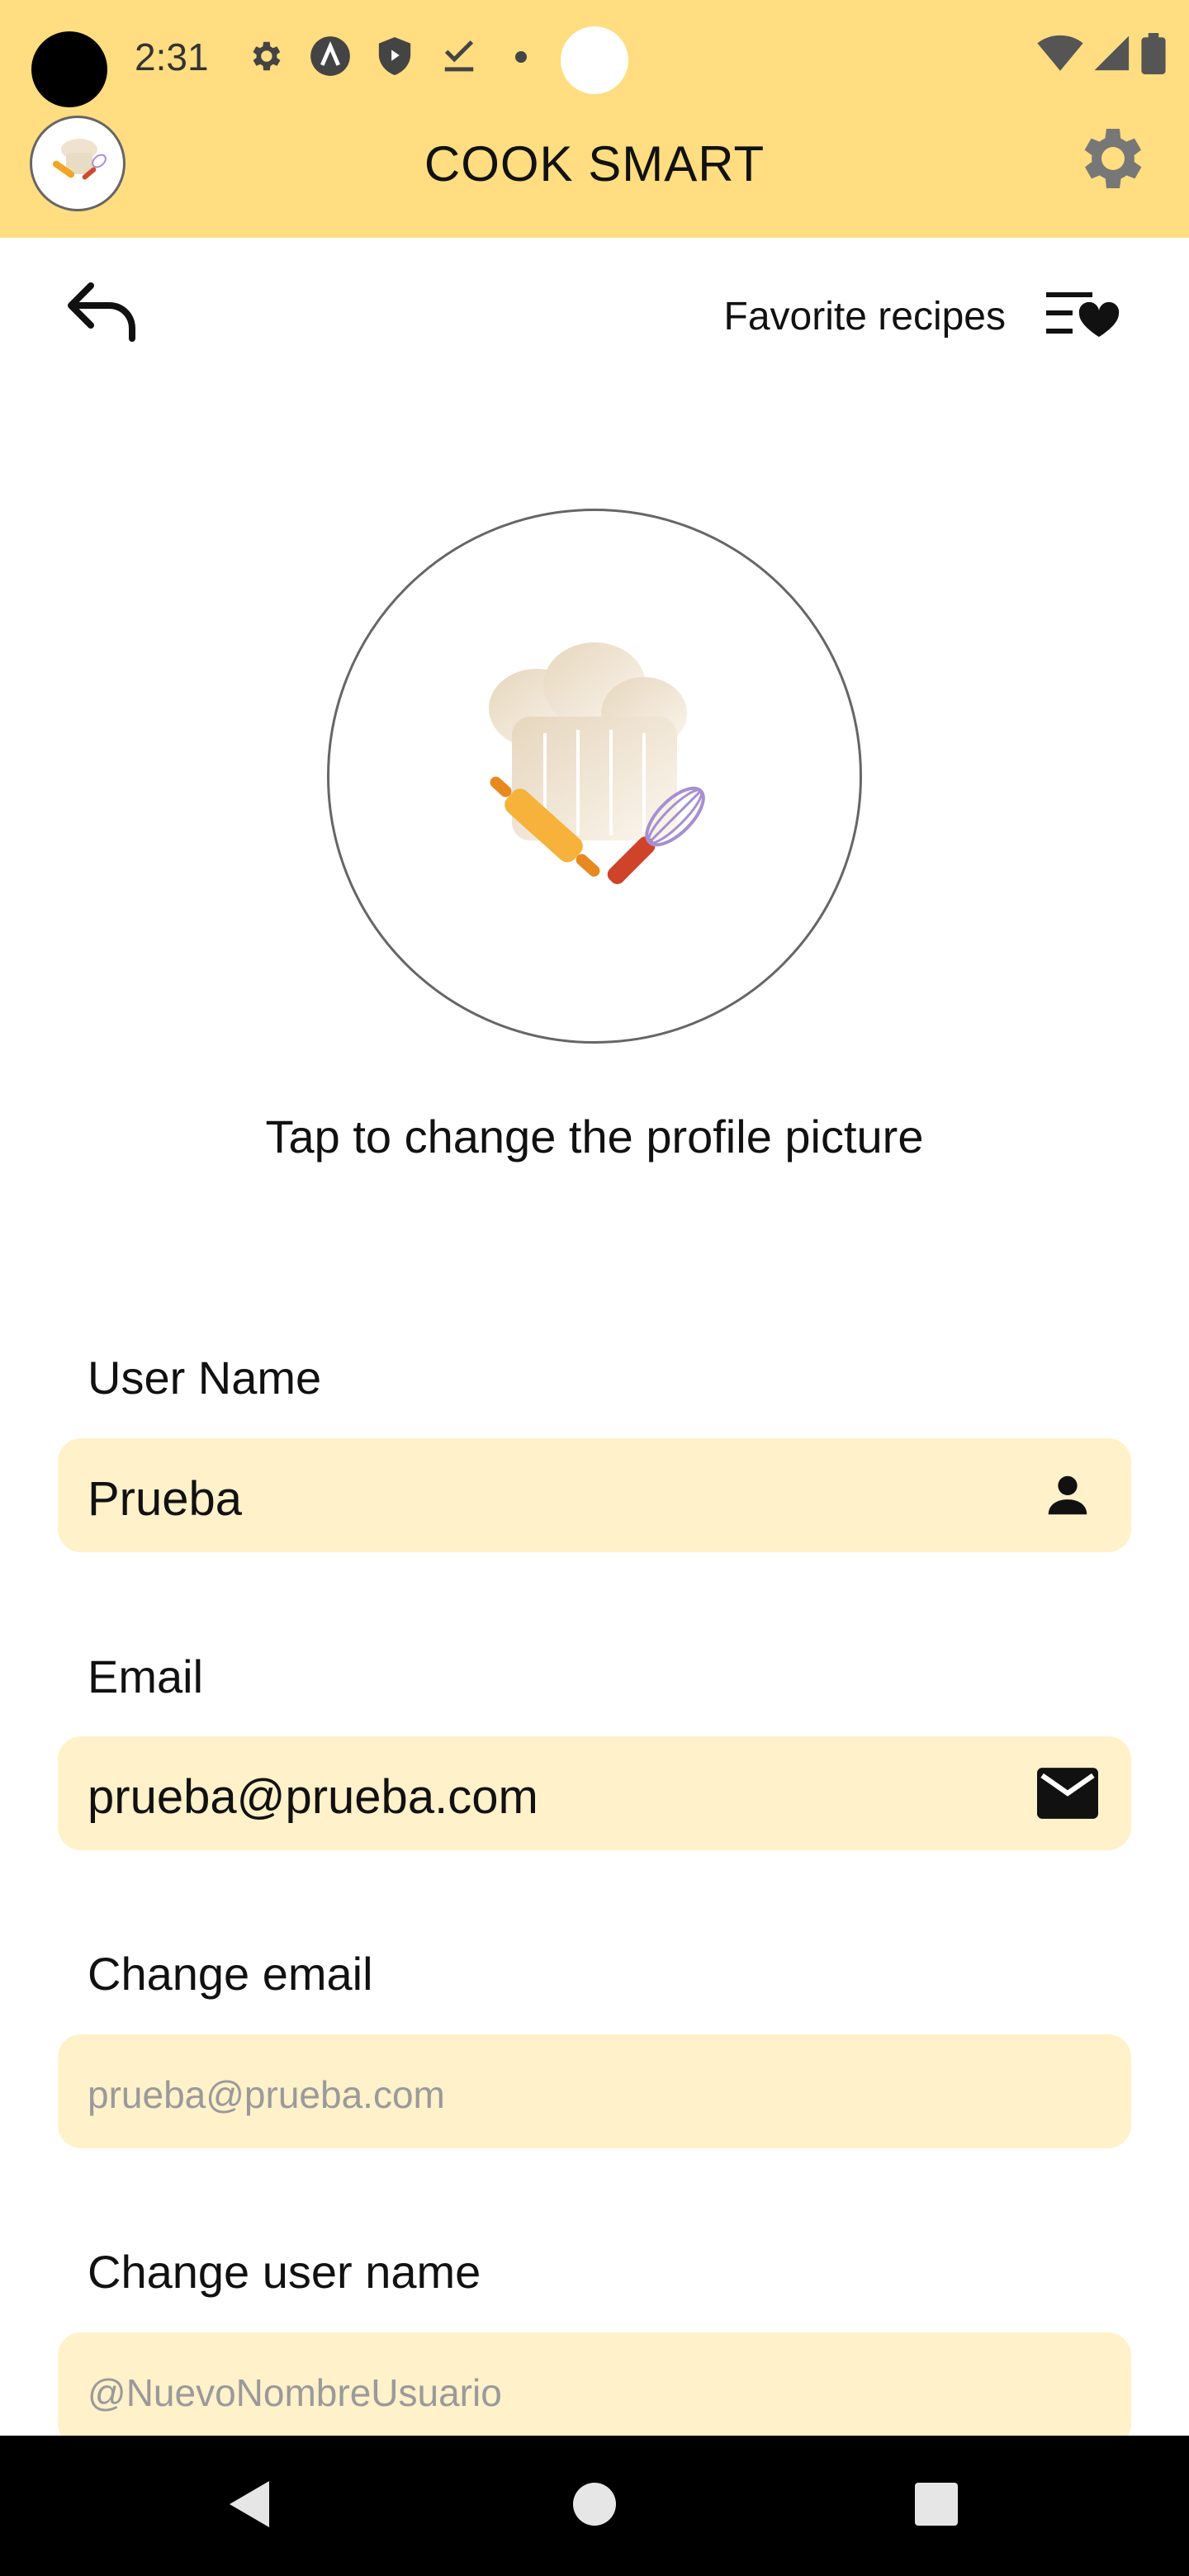 The image size is (1189, 2576). I want to click on status-time: 2:31, so click(172, 57).